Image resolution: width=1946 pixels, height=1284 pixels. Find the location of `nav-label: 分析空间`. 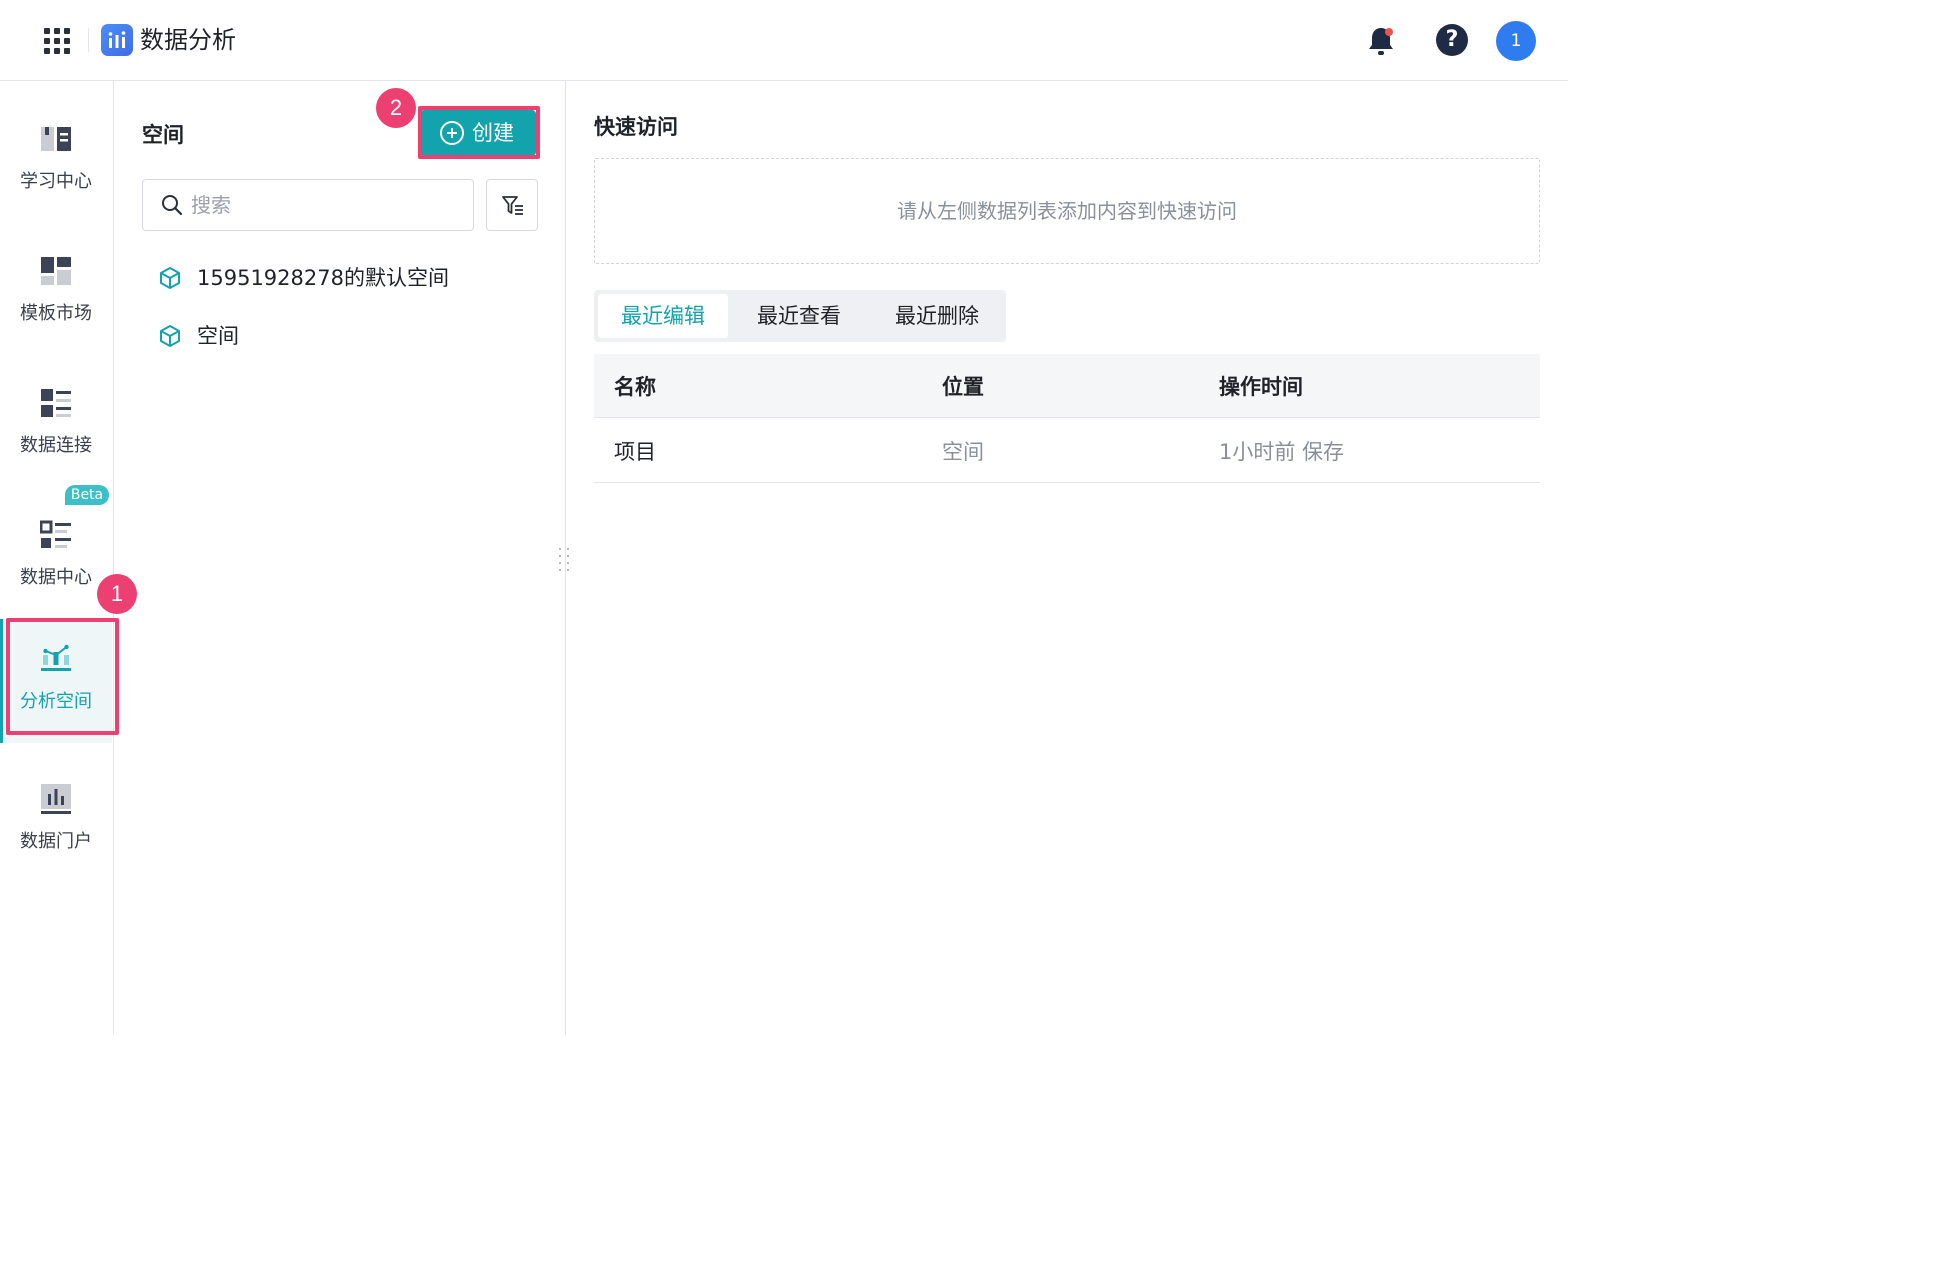

nav-label: 分析空间 is located at coordinates (56, 701).